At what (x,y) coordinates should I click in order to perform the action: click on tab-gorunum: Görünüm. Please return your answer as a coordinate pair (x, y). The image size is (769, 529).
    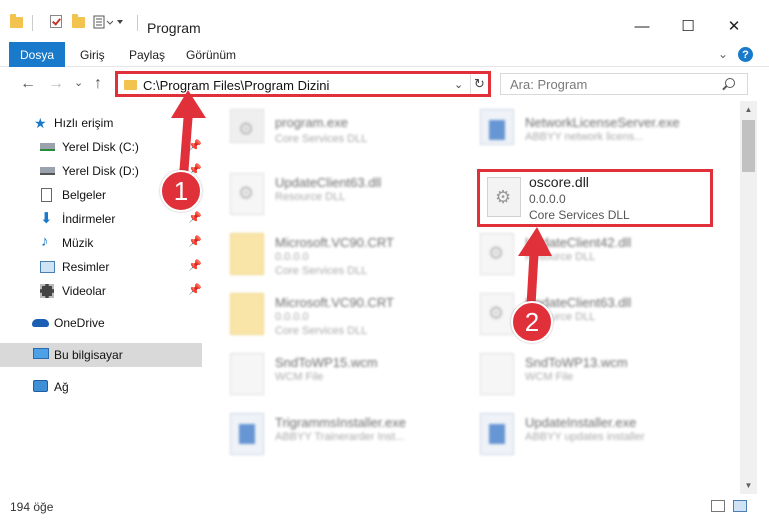
    Looking at the image, I should click on (211, 55).